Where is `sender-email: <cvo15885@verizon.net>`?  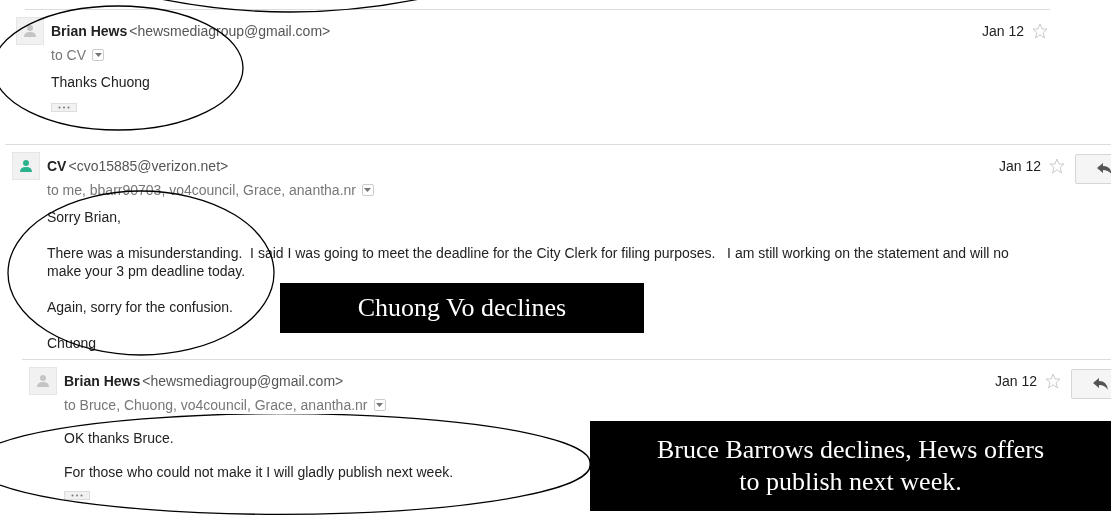 sender-email: <cvo15885@verizon.net> is located at coordinates (148, 166).